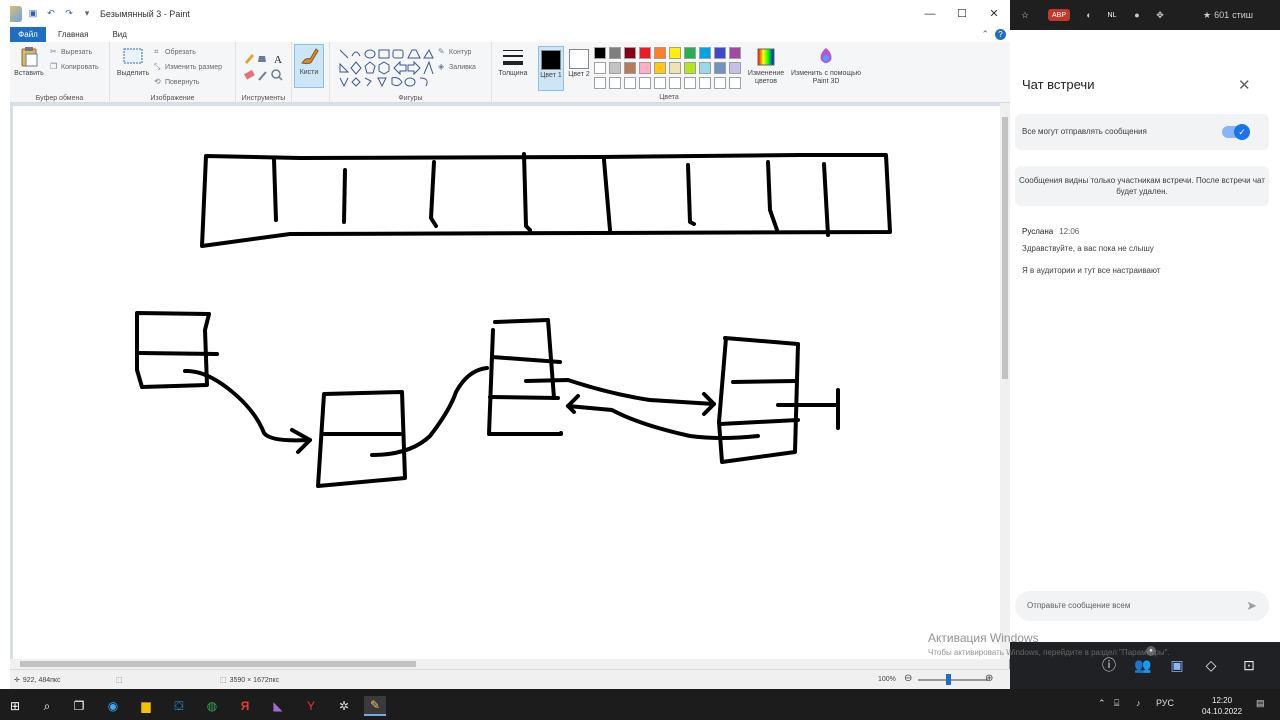  Describe the element at coordinates (113, 706) in the screenshot. I see `edge-icon: ◉` at that location.